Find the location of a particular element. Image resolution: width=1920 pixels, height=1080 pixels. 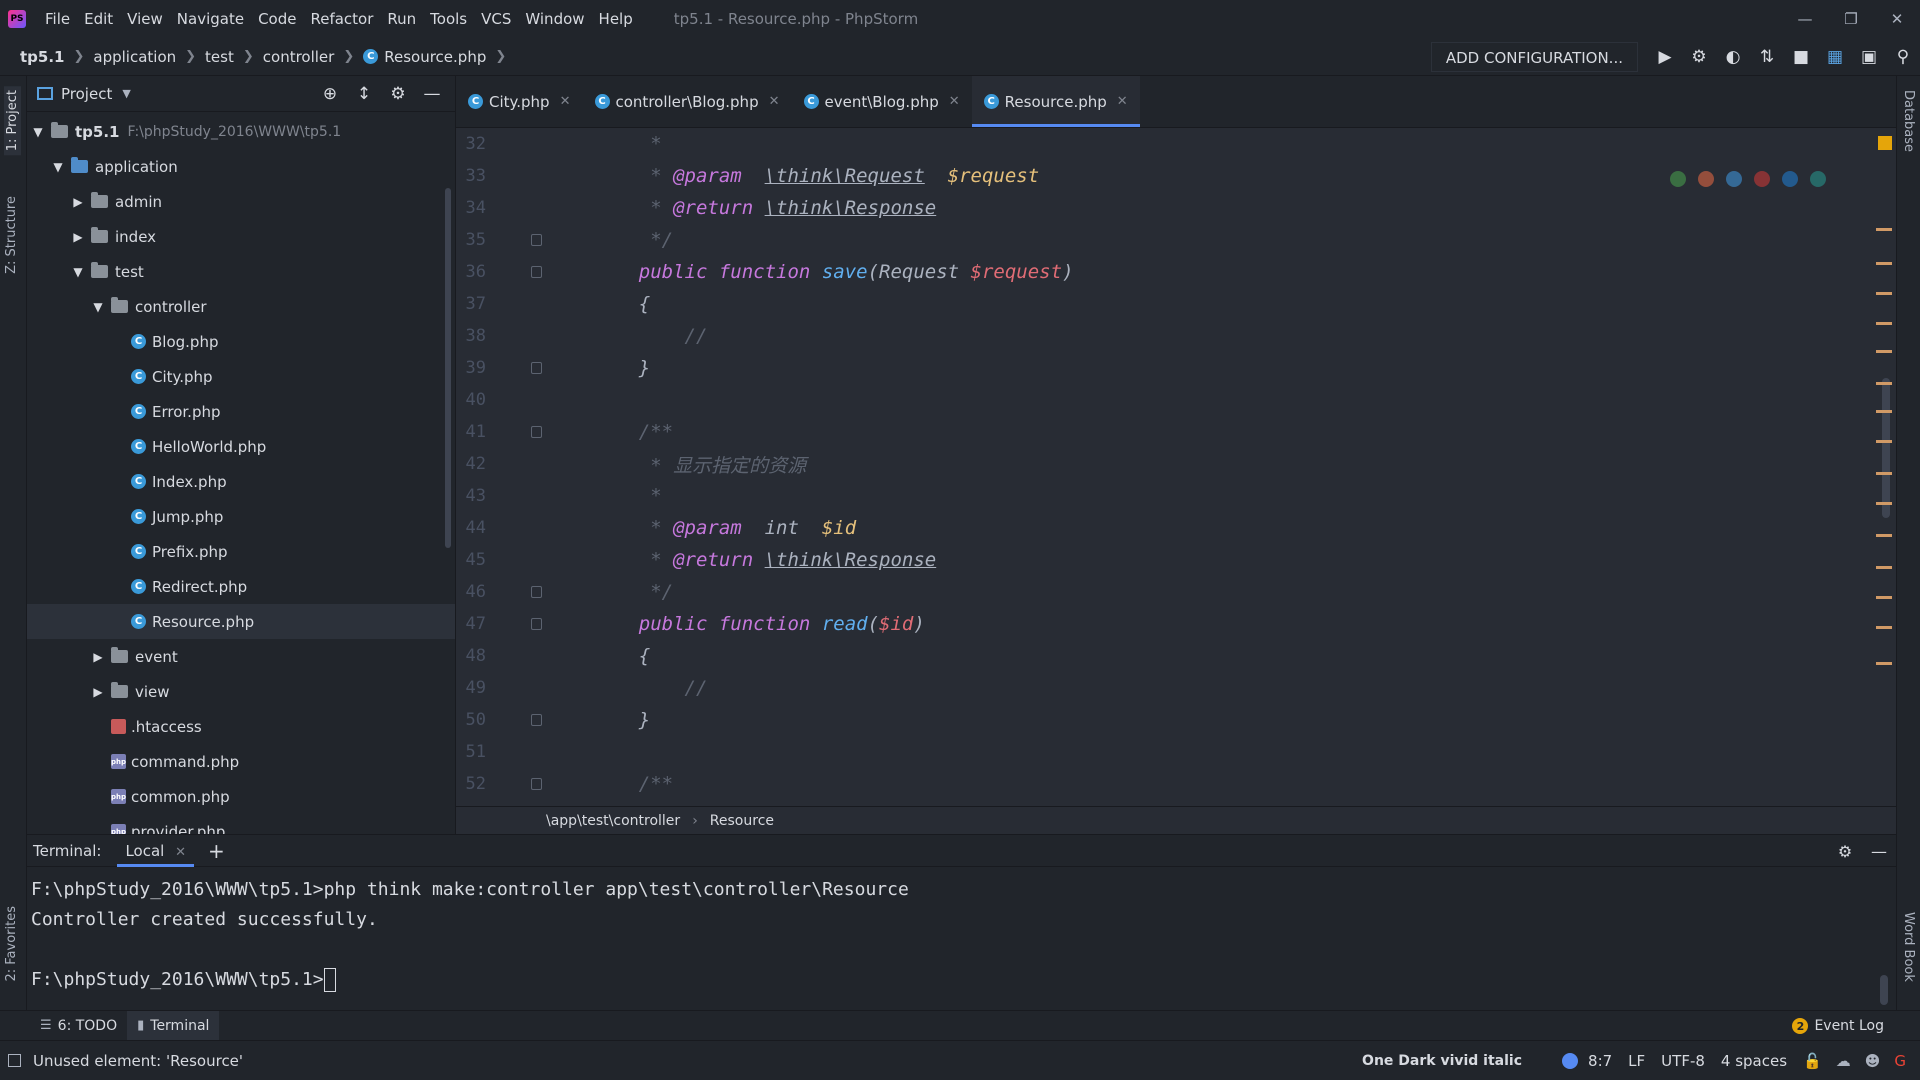

event-log-button: 2 Event Log is located at coordinates (1838, 1026).